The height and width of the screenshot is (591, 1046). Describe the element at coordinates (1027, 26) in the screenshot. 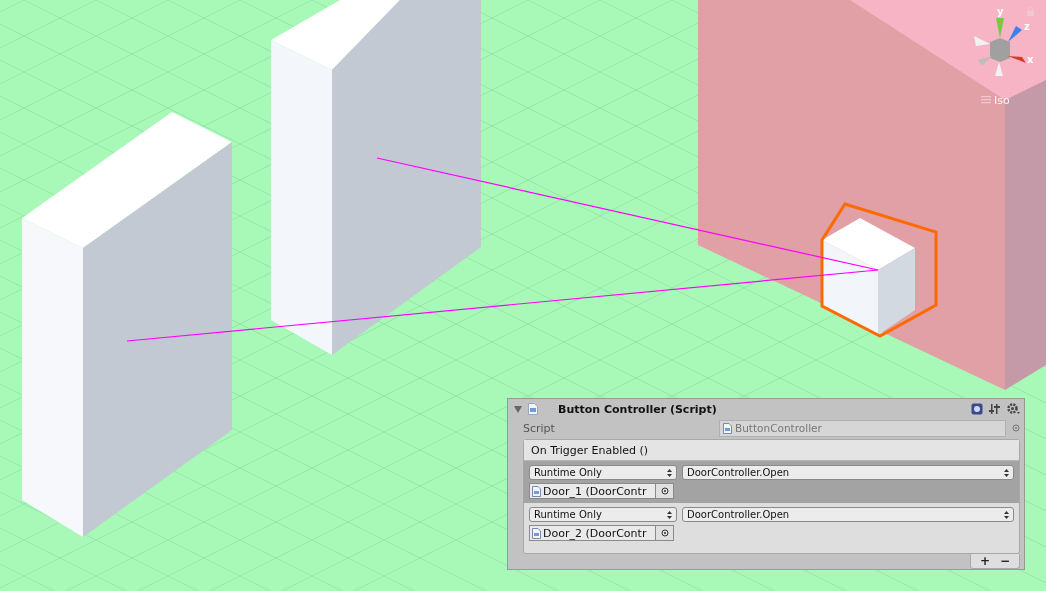

I see `axis-label: z` at that location.